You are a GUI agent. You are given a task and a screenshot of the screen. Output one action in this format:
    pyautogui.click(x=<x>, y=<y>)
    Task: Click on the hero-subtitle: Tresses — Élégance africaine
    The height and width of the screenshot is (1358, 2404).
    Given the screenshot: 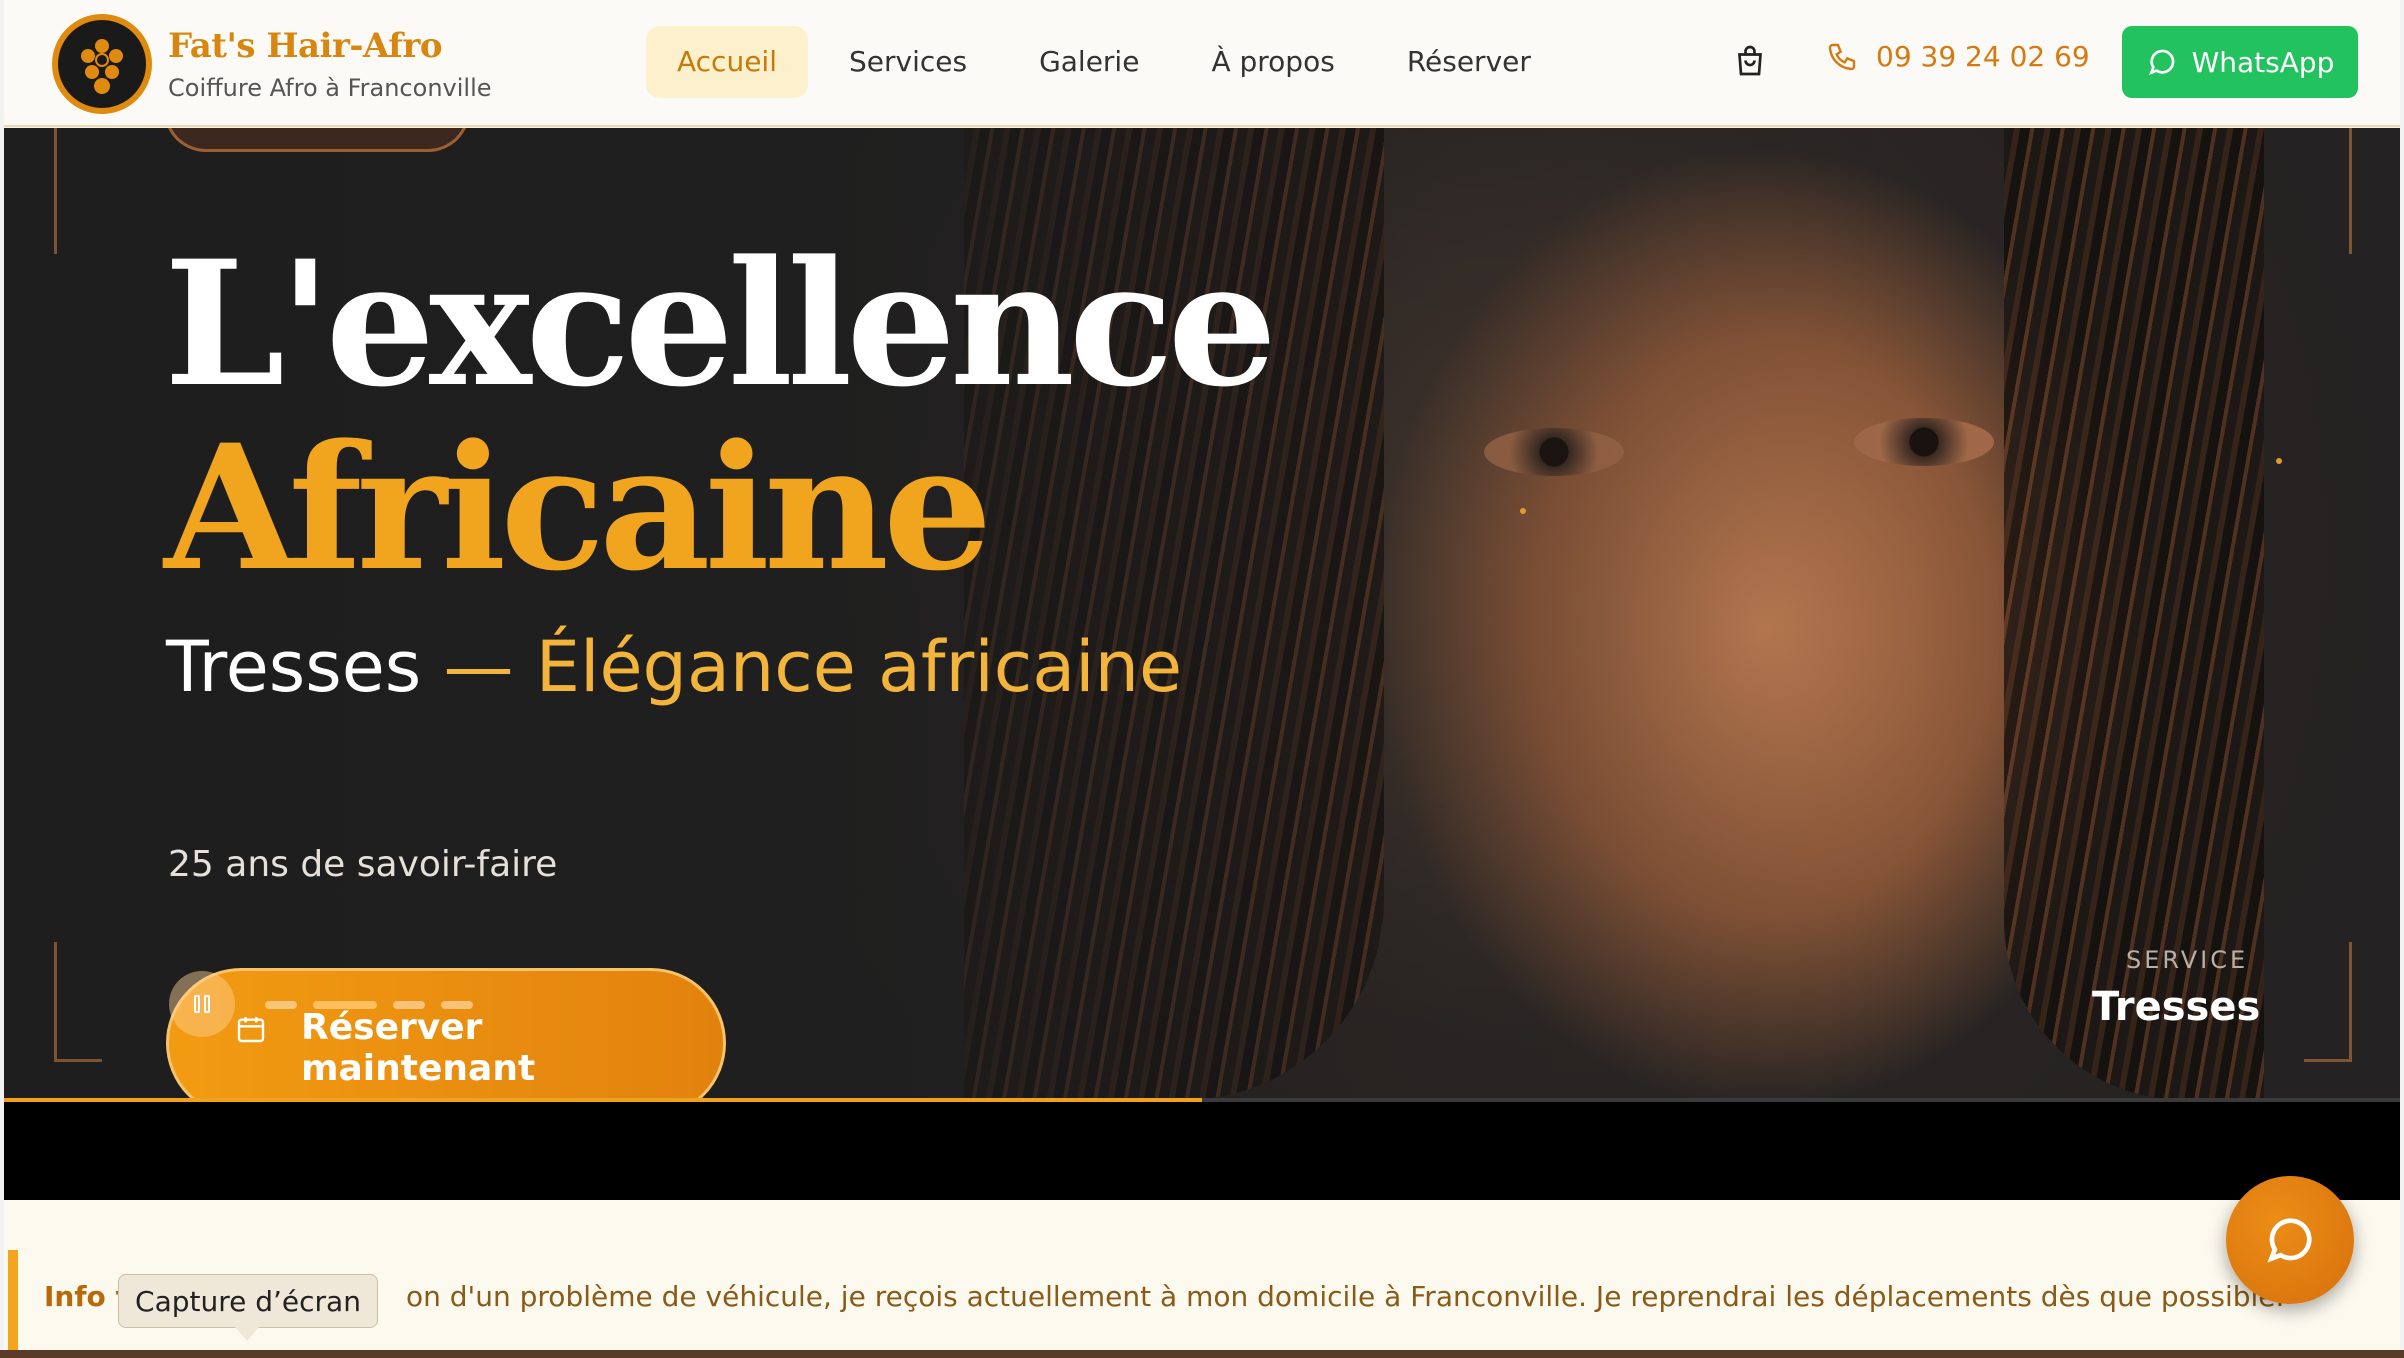 What is the action you would take?
    pyautogui.click(x=674, y=667)
    